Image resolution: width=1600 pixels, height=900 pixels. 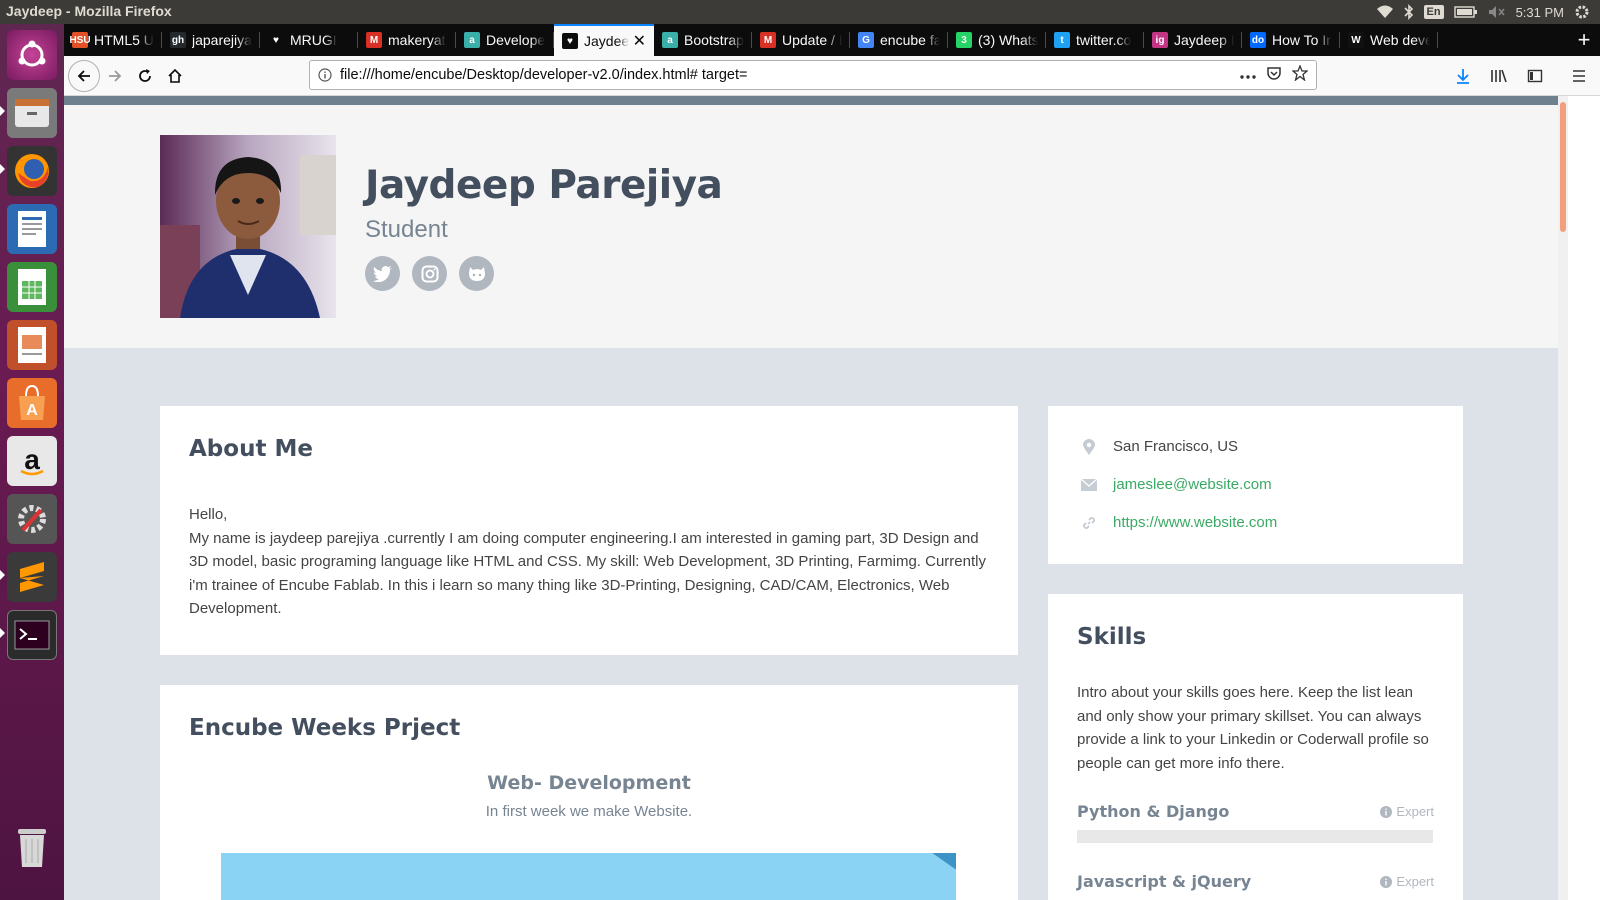 What do you see at coordinates (32, 519) in the screenshot?
I see `system-settings-icon` at bounding box center [32, 519].